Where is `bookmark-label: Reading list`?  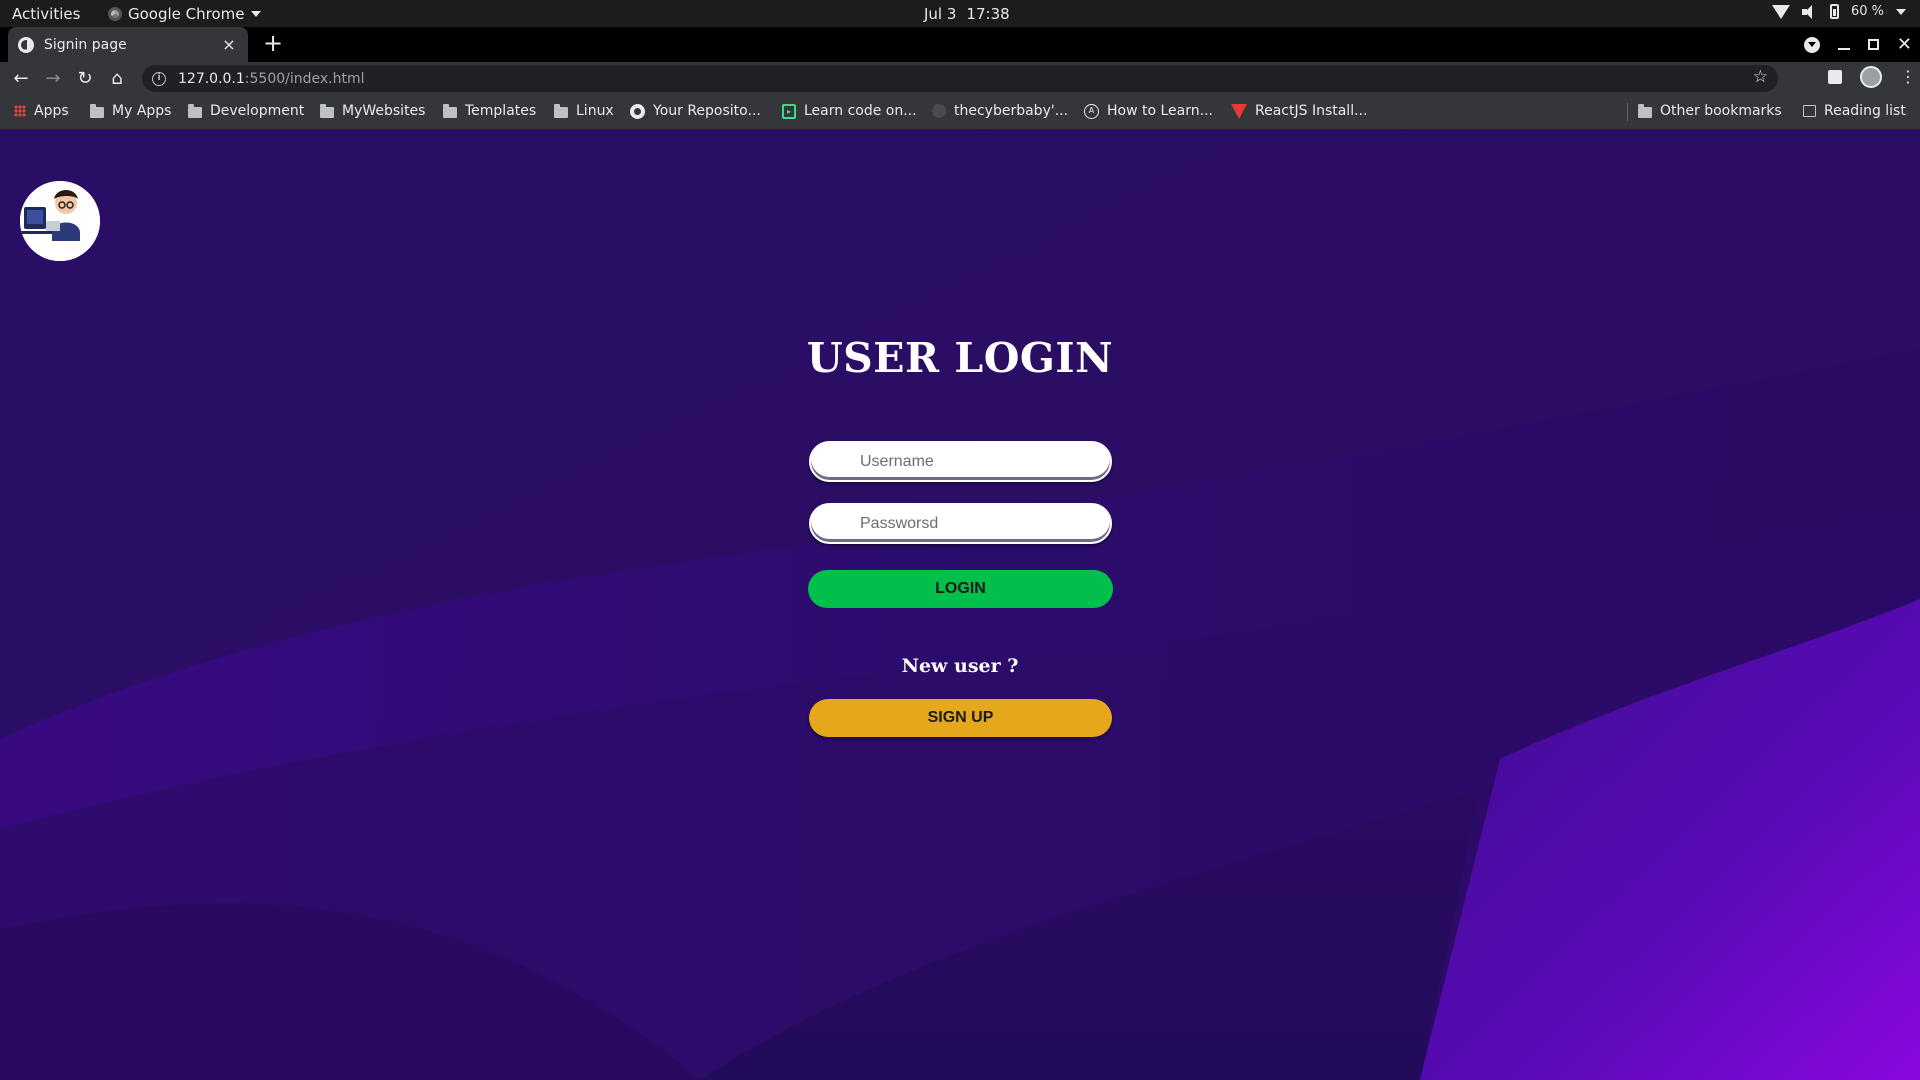 bookmark-label: Reading list is located at coordinates (1865, 111).